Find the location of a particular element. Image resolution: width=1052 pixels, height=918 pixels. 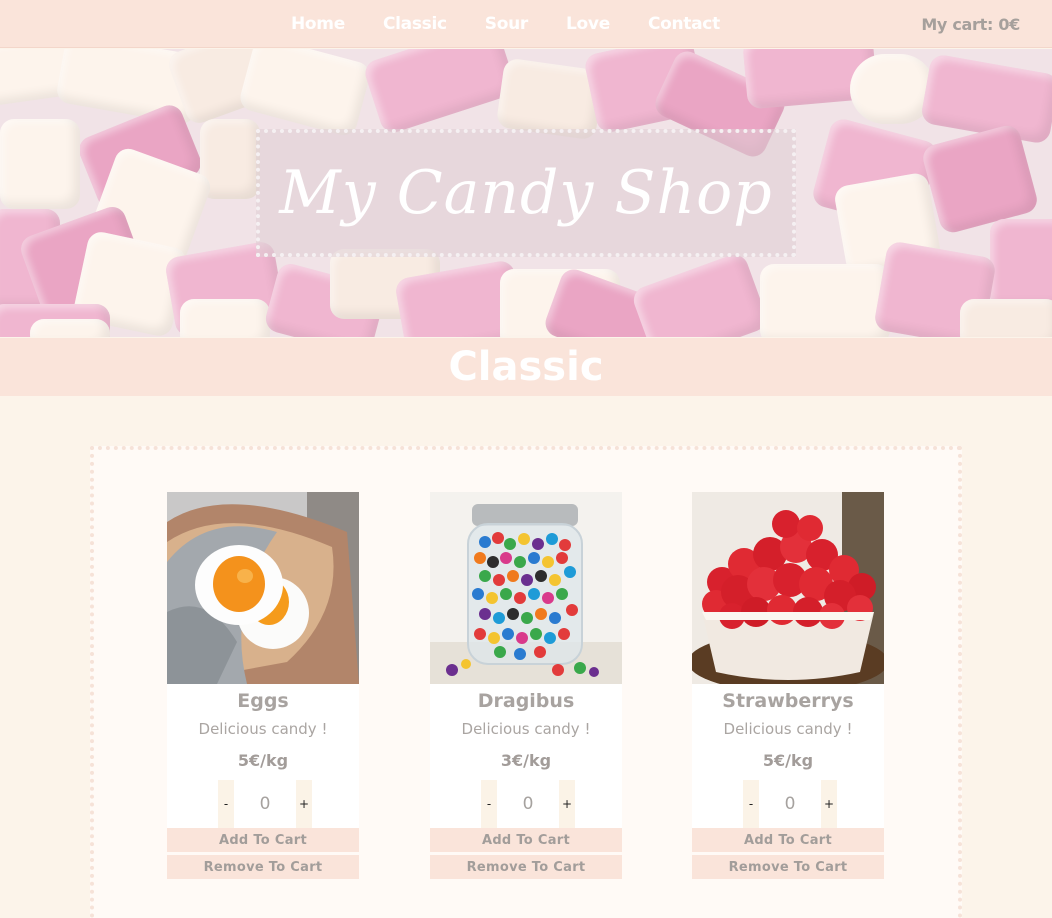

fried-egg-candy-image is located at coordinates (263, 588).